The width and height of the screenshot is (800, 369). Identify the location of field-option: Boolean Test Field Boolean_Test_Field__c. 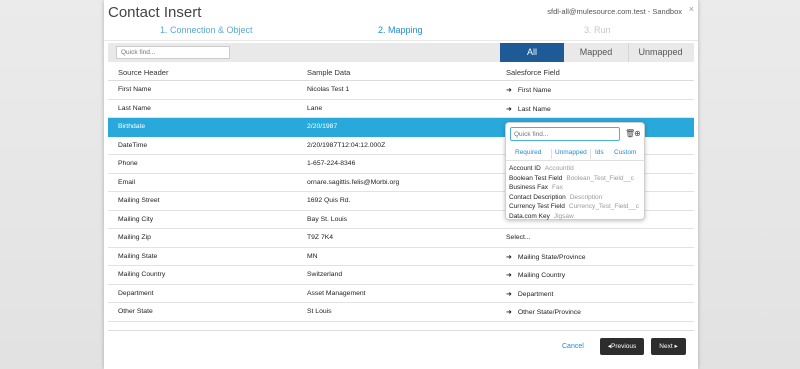
(575, 179).